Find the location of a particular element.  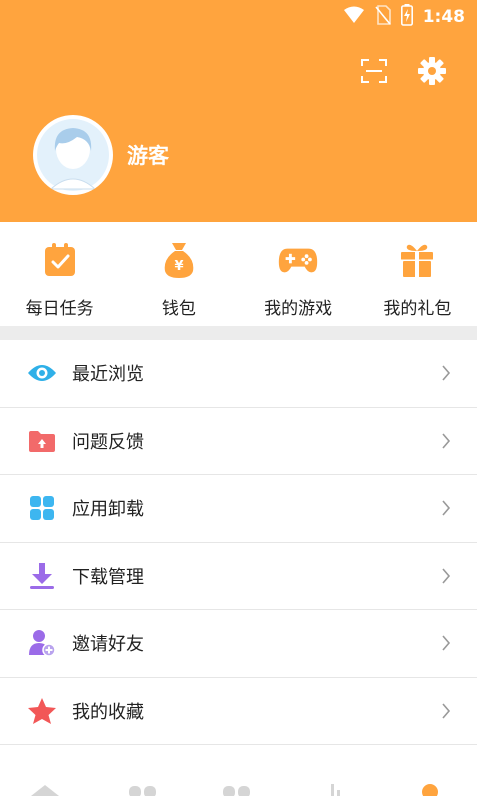

menu-item-label: 问题反馈 is located at coordinates (108, 442).